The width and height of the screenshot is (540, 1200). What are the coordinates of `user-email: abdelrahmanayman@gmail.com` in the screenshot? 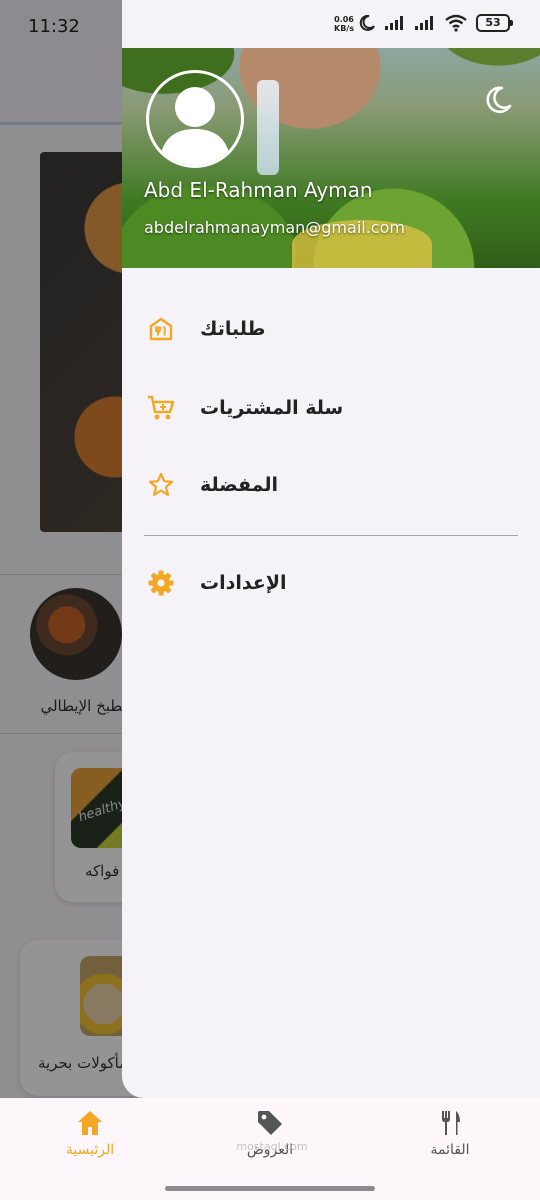 It's located at (274, 227).